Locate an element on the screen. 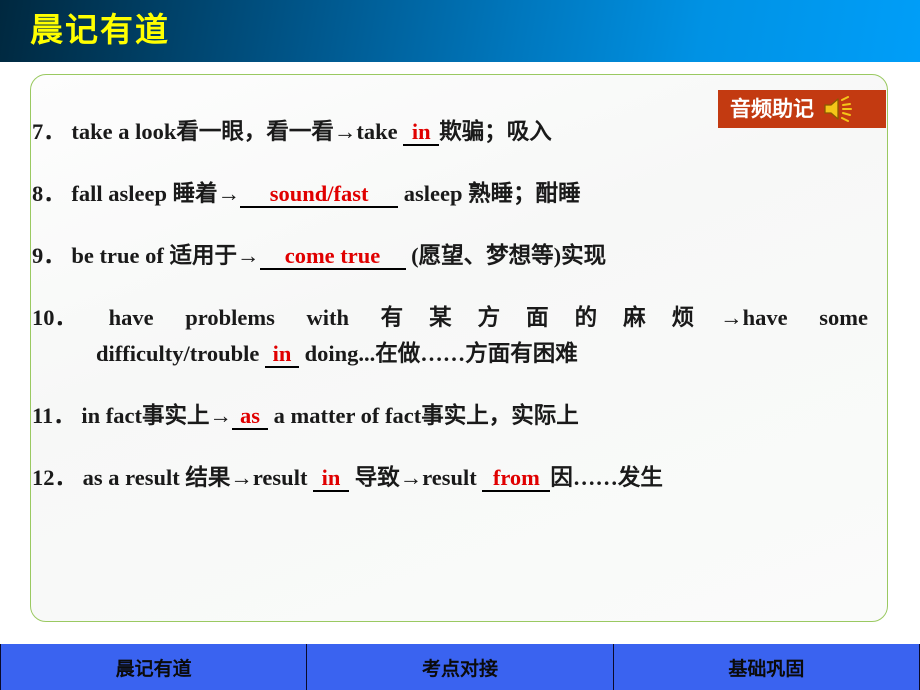 This screenshot has height=690, width=920. item-text-post: 因……发生 is located at coordinates (606, 477).